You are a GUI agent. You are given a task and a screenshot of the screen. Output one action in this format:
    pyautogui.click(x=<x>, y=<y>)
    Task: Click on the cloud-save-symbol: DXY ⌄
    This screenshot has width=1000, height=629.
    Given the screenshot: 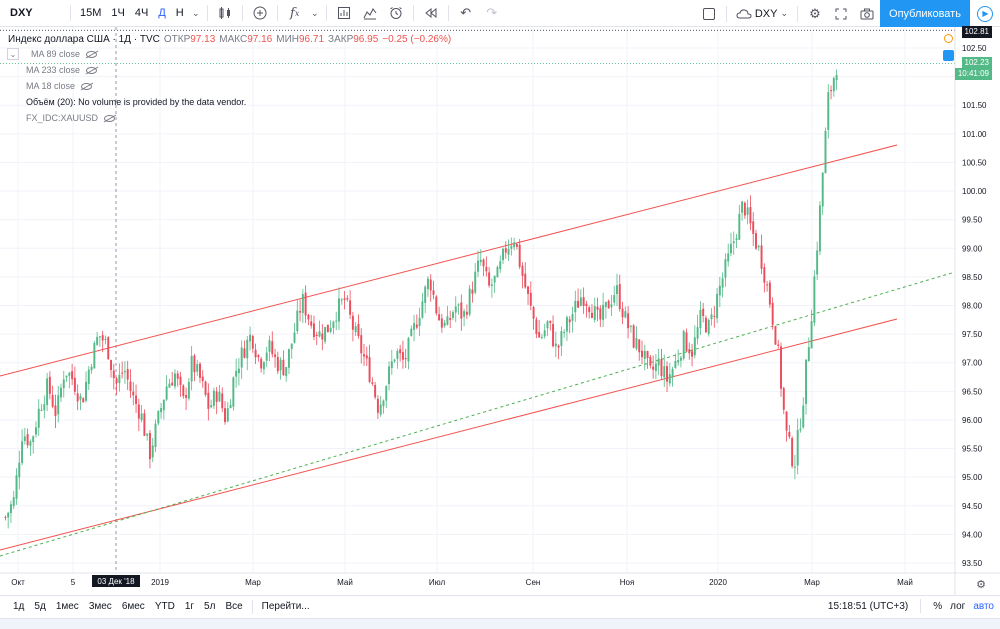 What is the action you would take?
    pyautogui.click(x=762, y=13)
    